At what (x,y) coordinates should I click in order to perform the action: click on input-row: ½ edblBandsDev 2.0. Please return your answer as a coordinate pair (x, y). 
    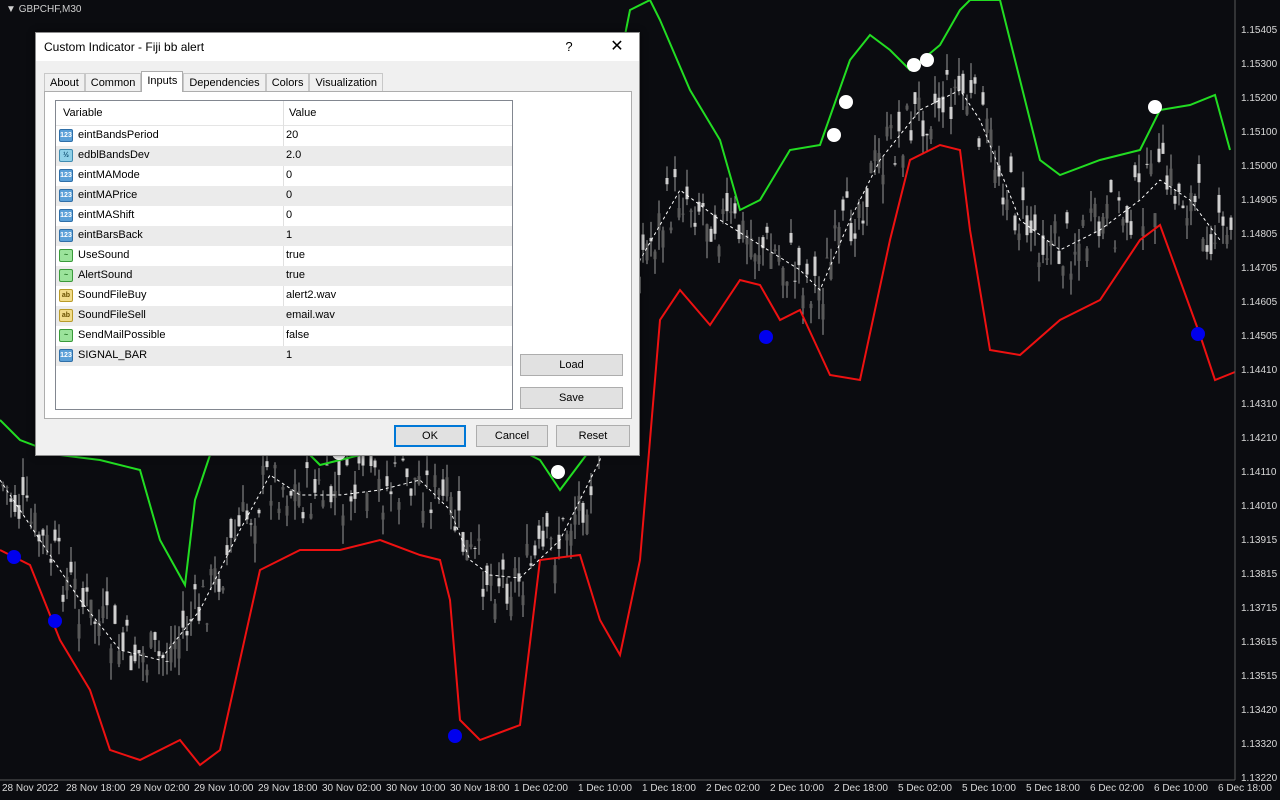
    Looking at the image, I should click on (284, 156).